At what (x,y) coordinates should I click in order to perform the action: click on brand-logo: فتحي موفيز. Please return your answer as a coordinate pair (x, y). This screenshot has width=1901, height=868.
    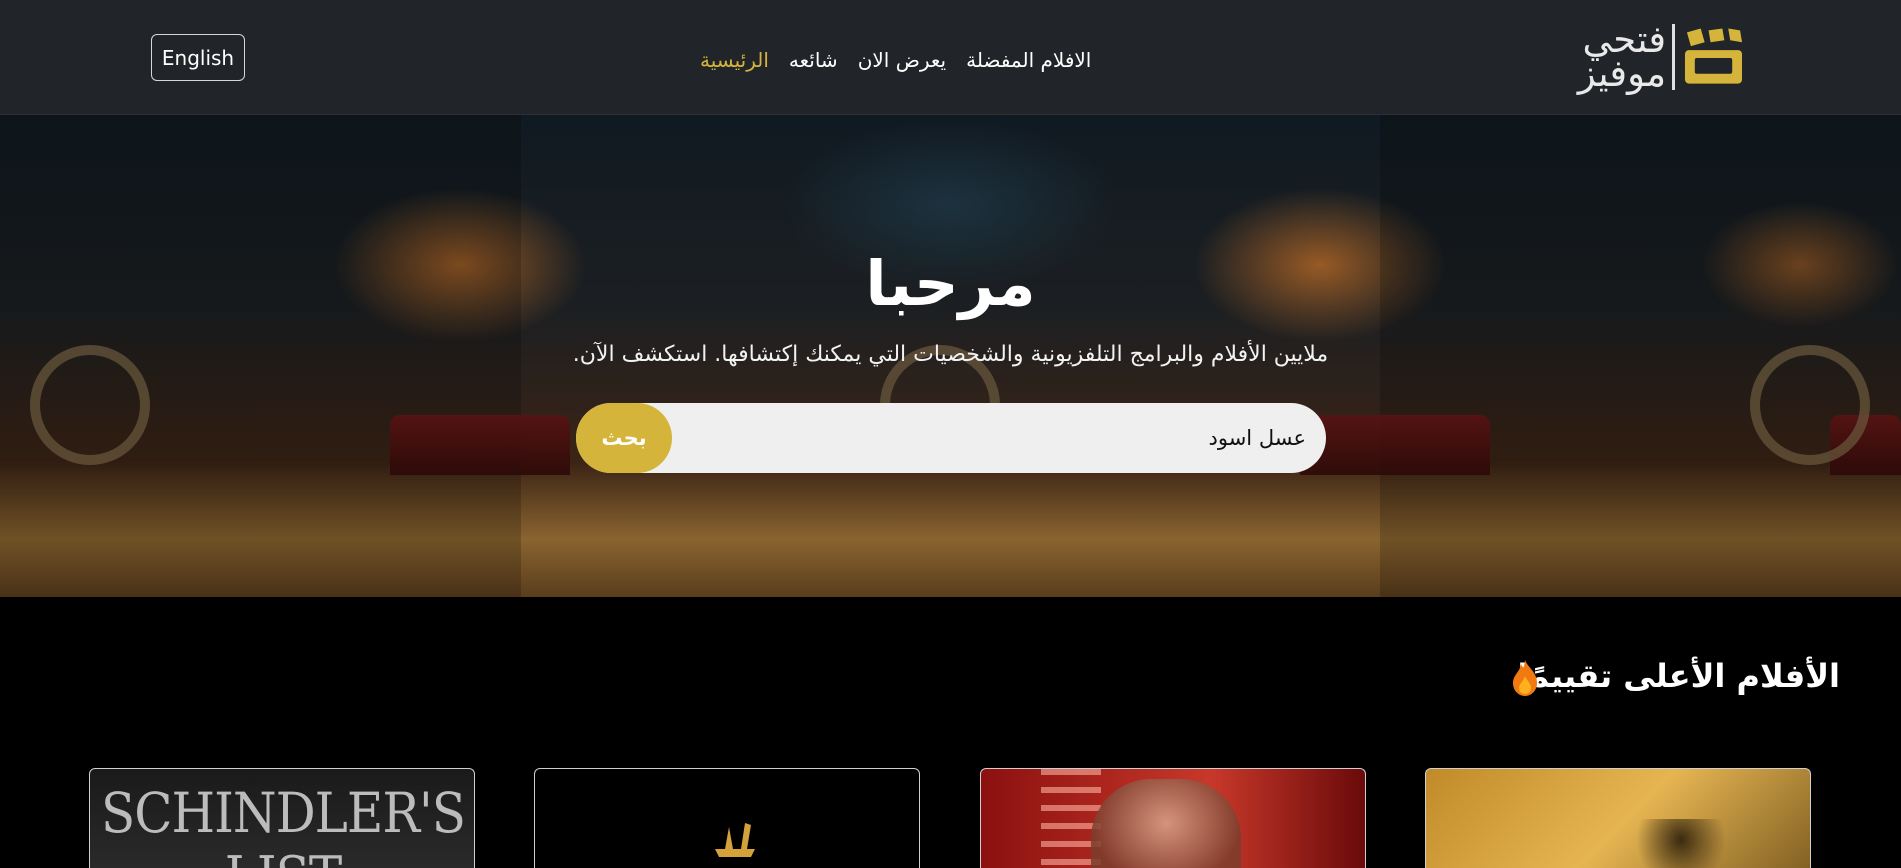
    Looking at the image, I should click on (1646, 56).